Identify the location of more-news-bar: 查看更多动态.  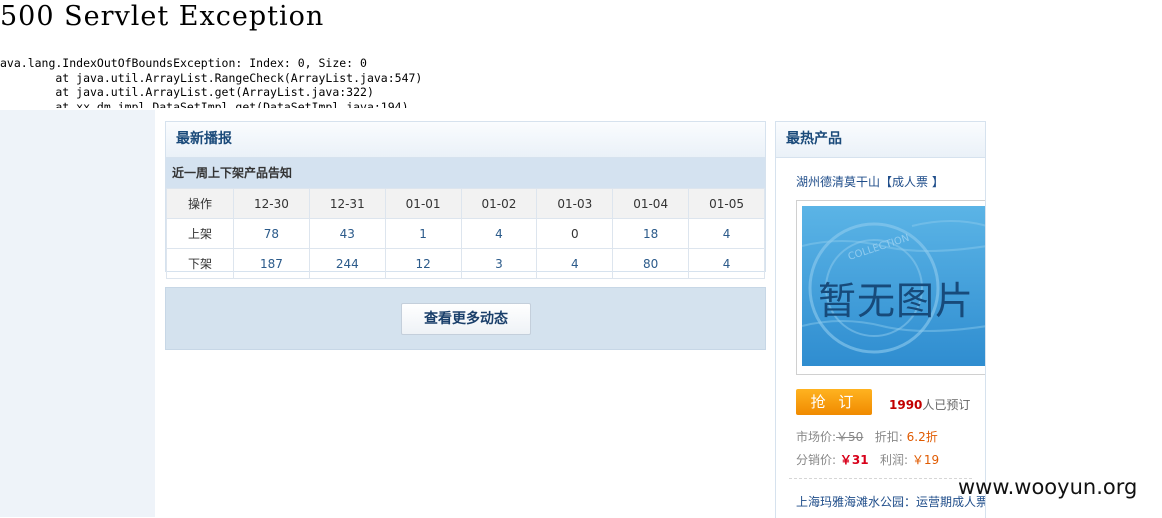
(465, 318).